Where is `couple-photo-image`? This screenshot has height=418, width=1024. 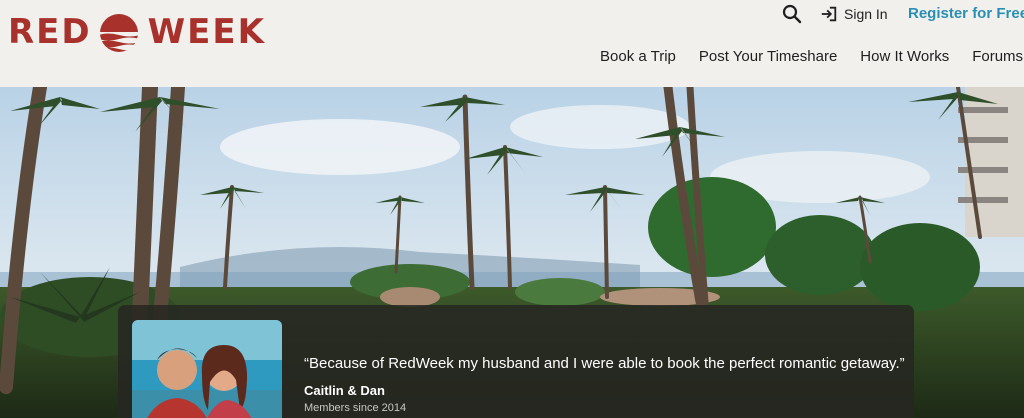 couple-photo-image is located at coordinates (207, 369).